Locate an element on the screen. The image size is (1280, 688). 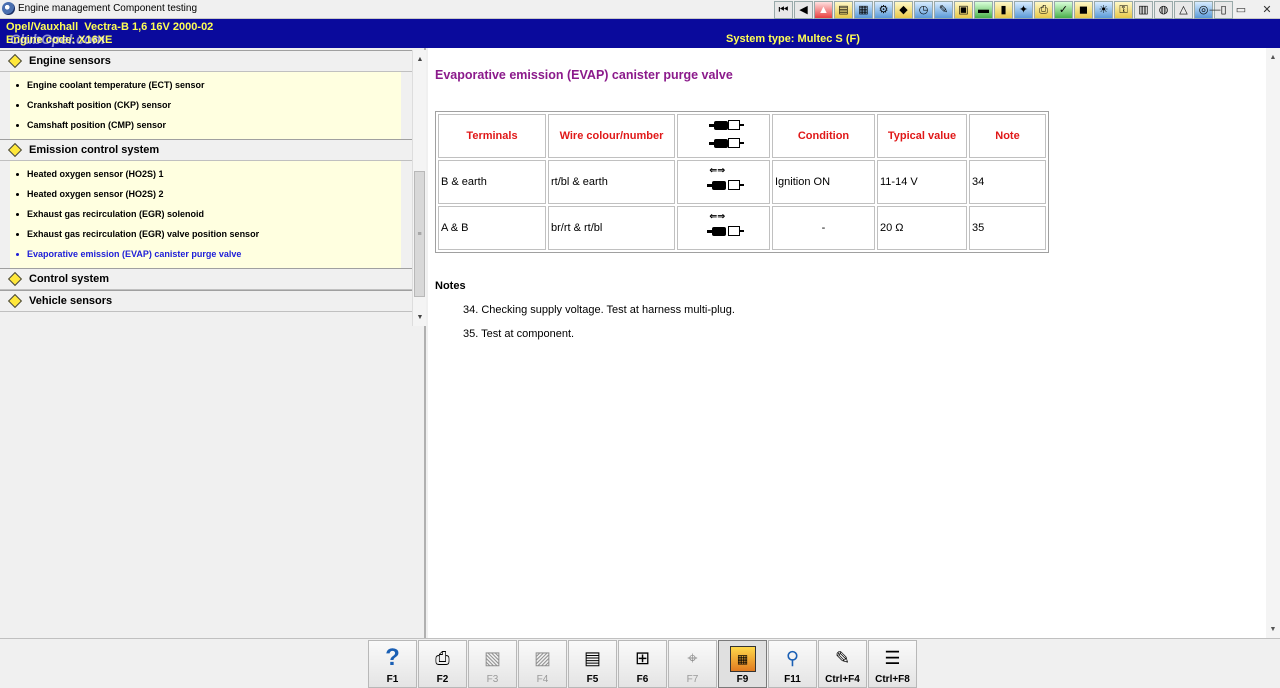
notepad-icon: ✎ is located at coordinates (842, 657).